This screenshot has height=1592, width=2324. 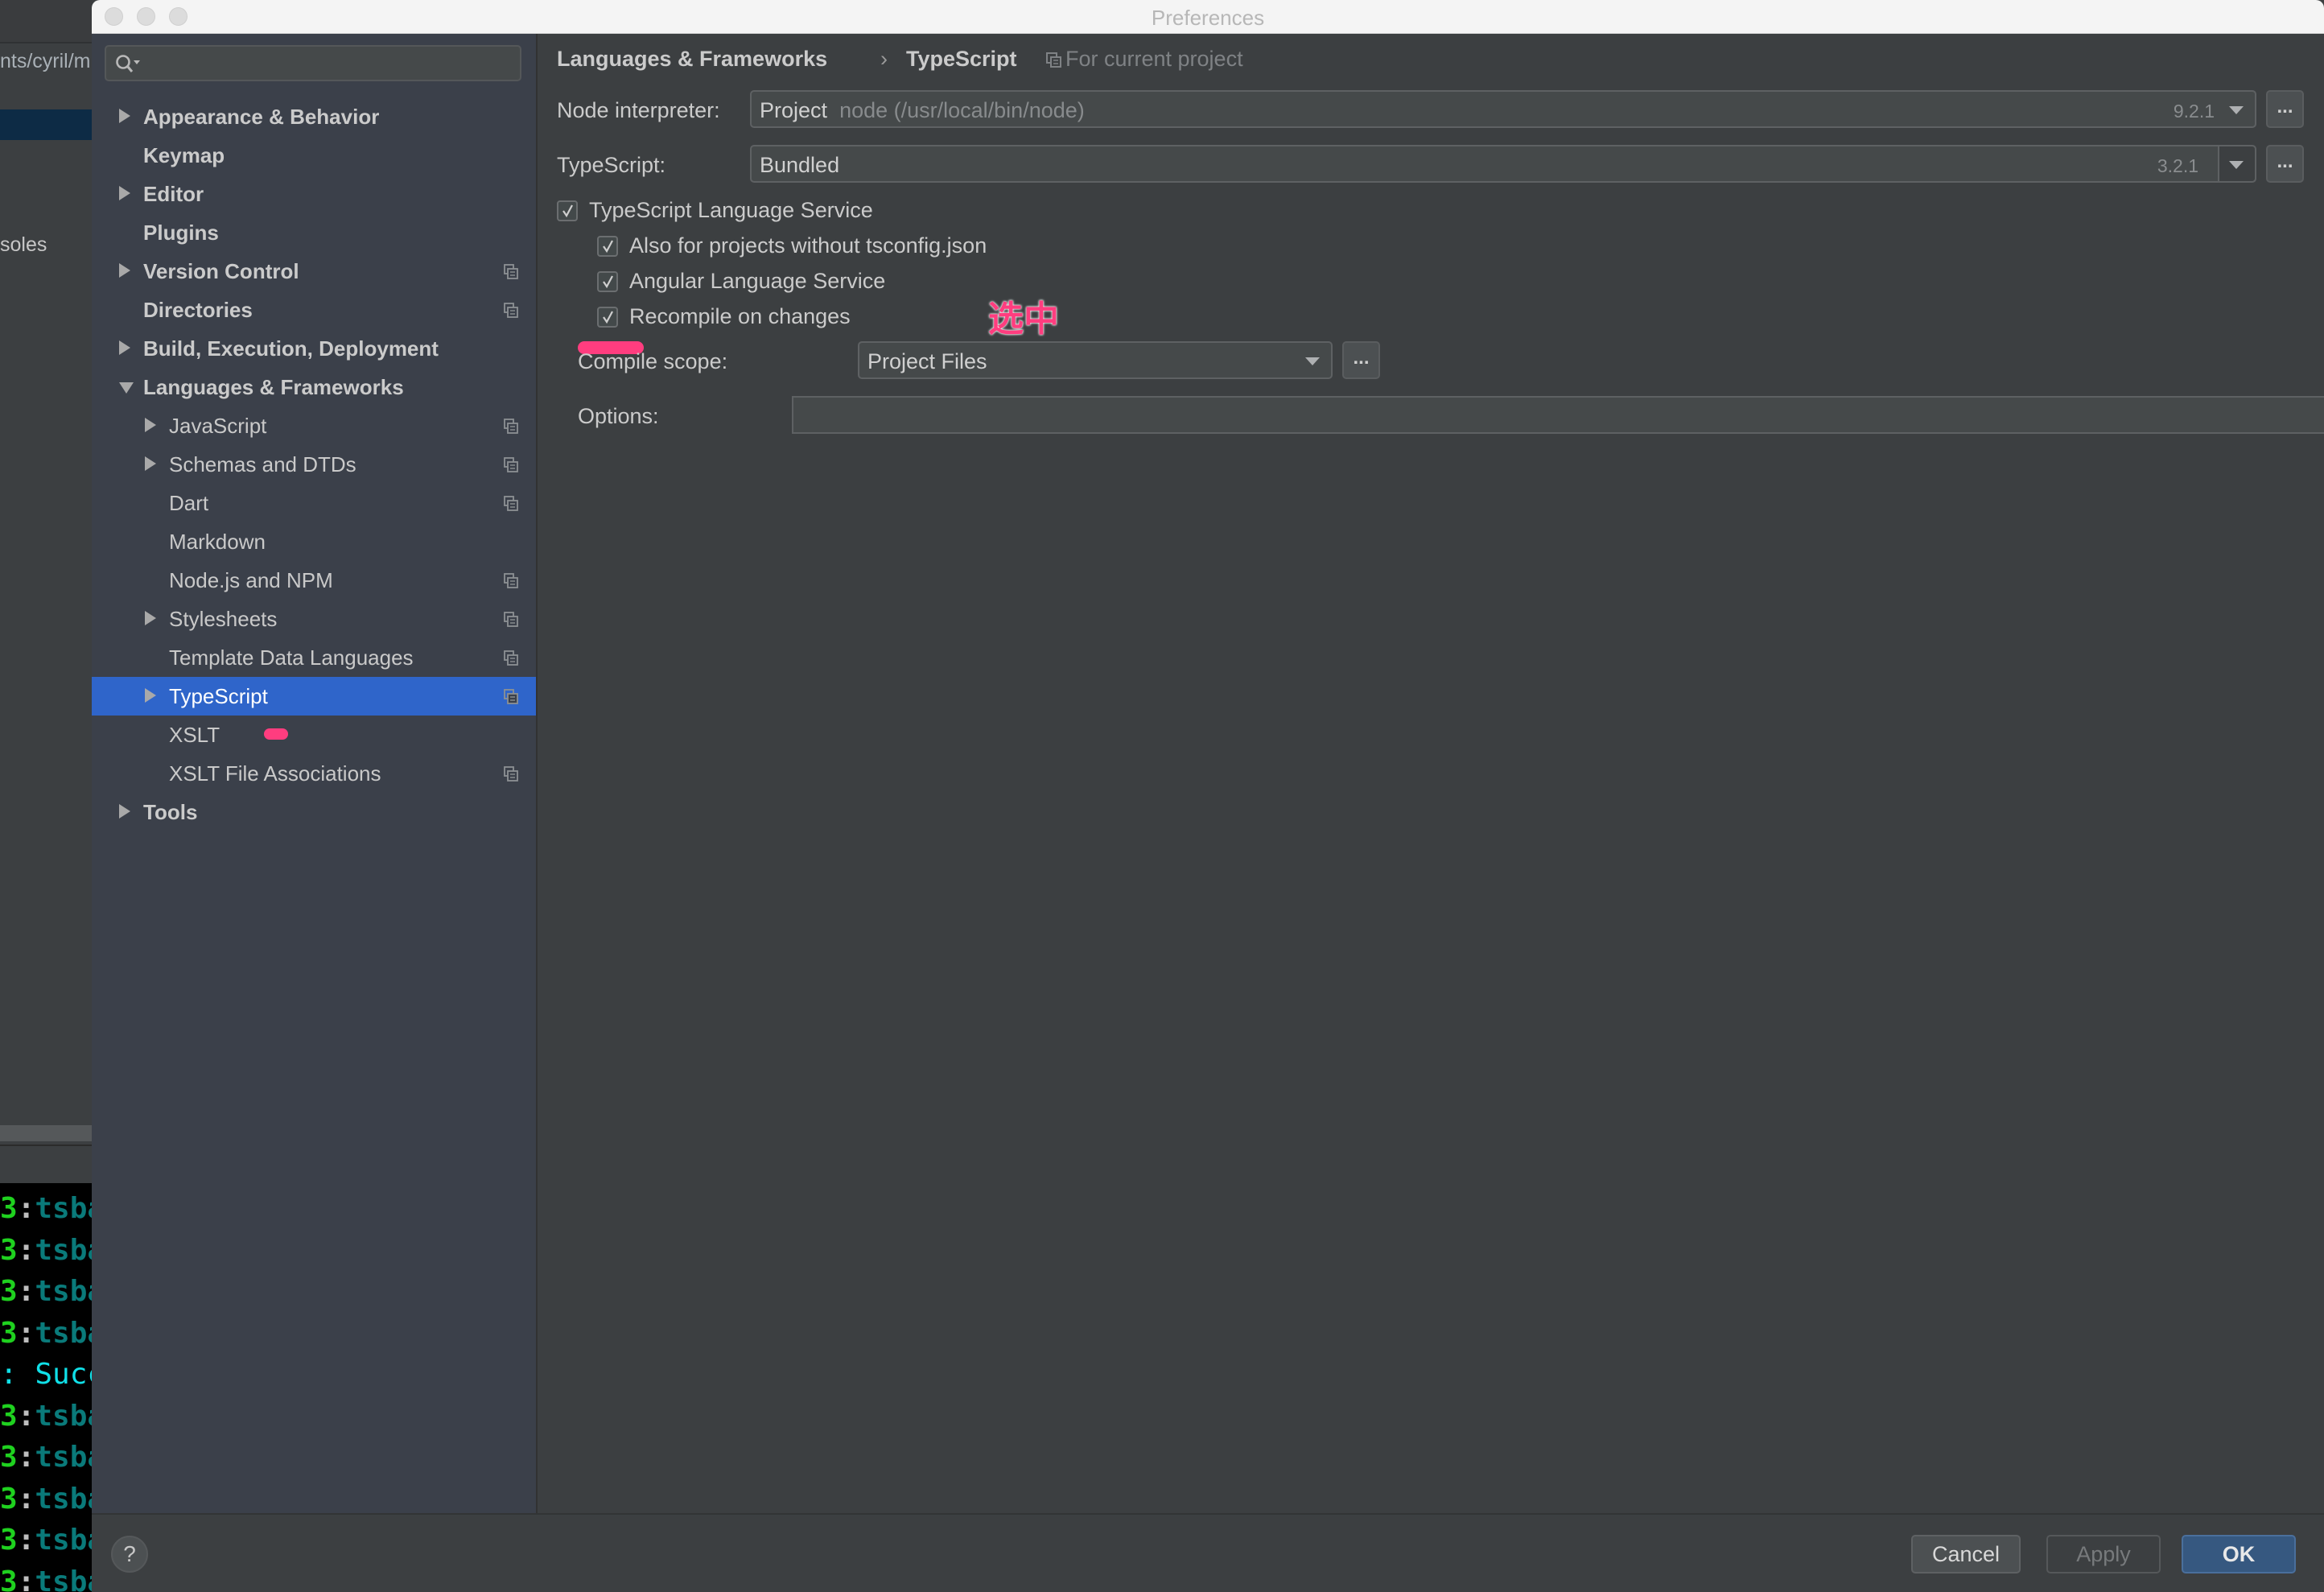 I want to click on sidebar-item-dart: Dart, so click(x=314, y=503).